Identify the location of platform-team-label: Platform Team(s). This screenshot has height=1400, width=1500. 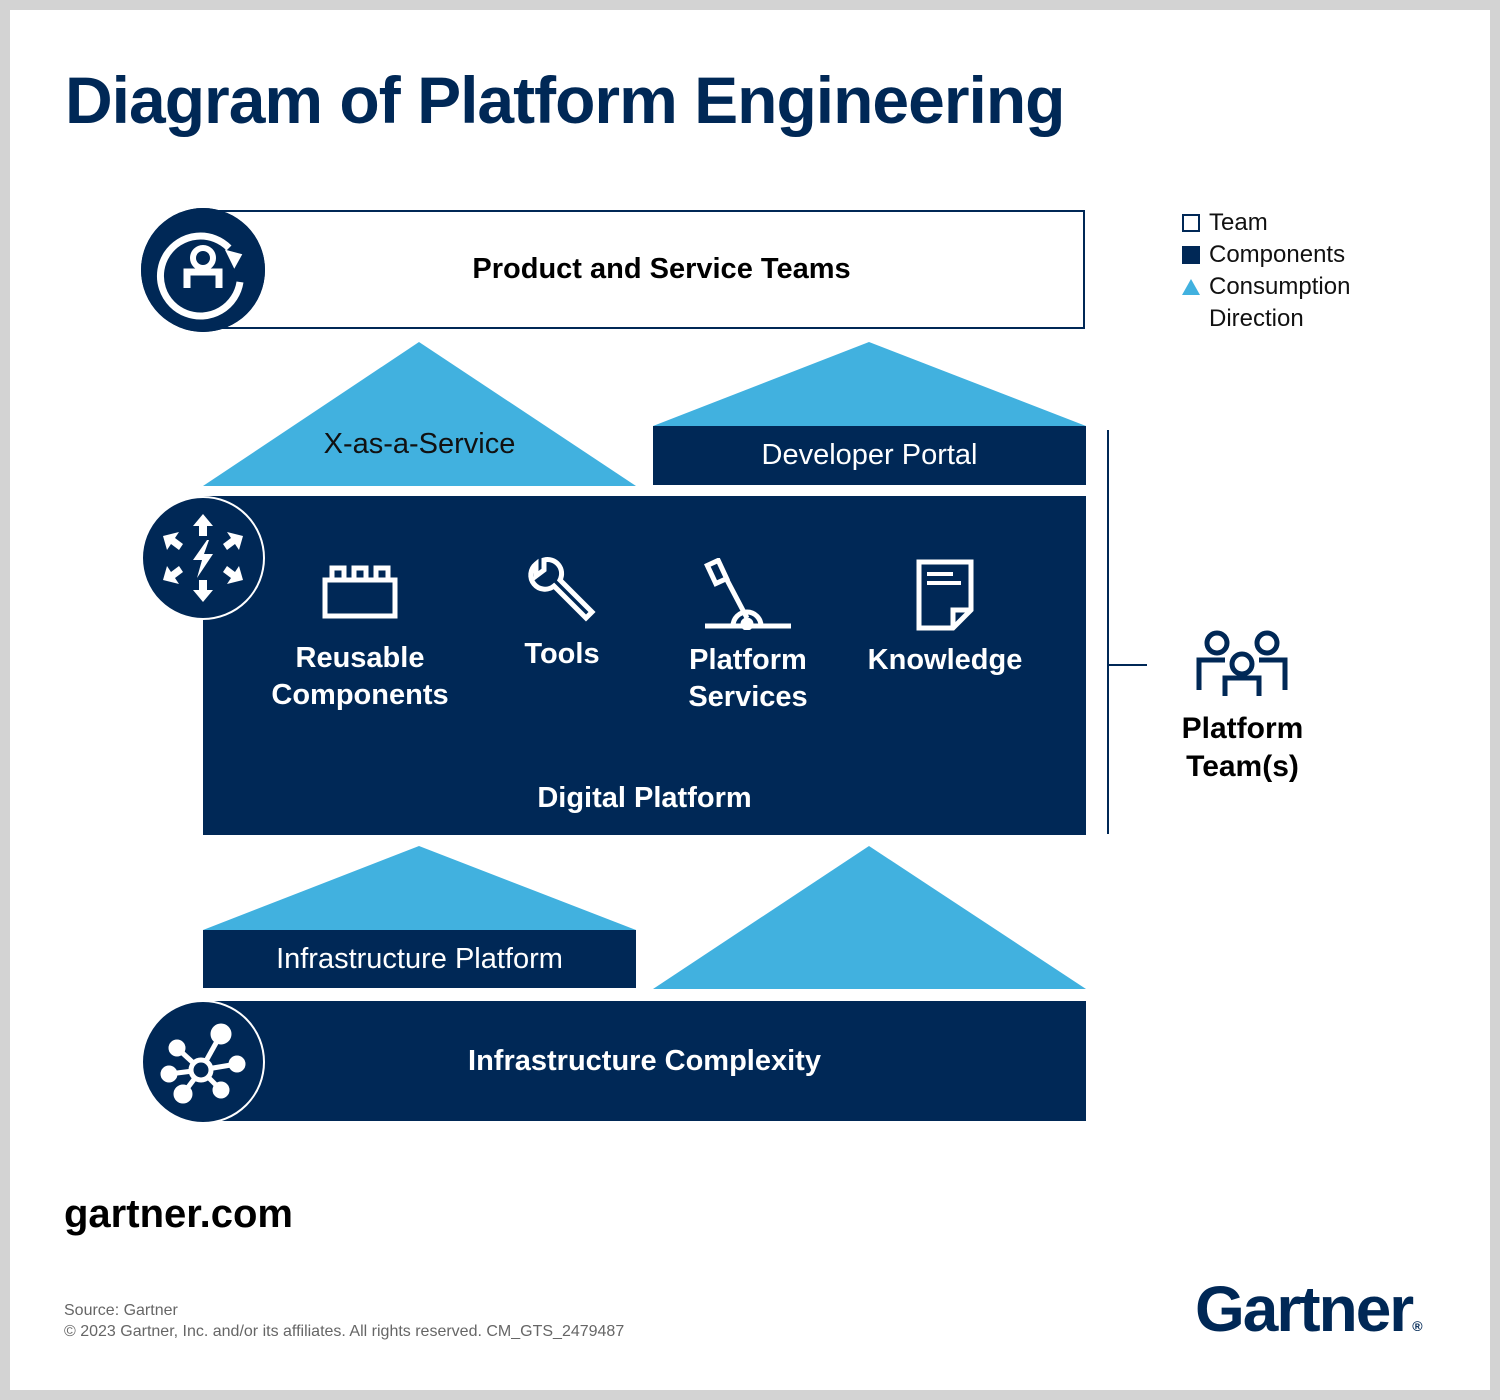
(1242, 748).